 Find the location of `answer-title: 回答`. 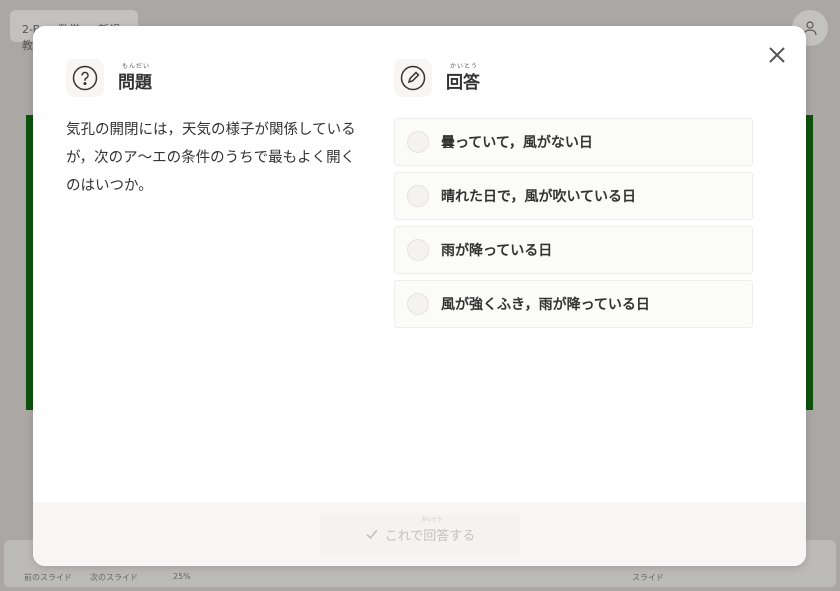

answer-title: 回答 is located at coordinates (463, 83).